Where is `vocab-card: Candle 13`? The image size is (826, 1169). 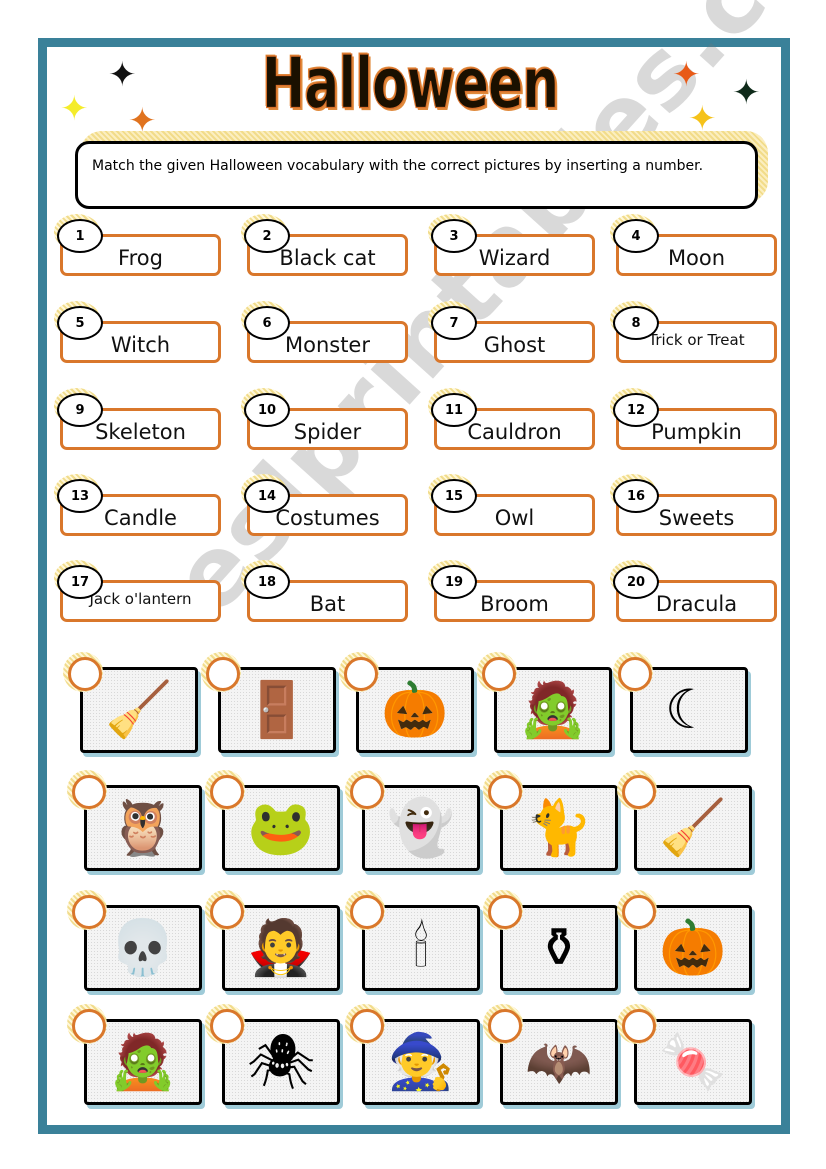
vocab-card: Candle 13 is located at coordinates (137, 505).